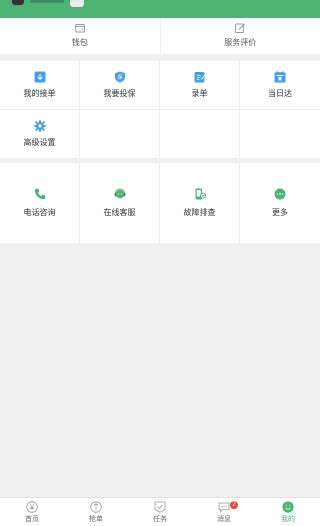  I want to click on online-support-button: 在线客服, so click(120, 203).